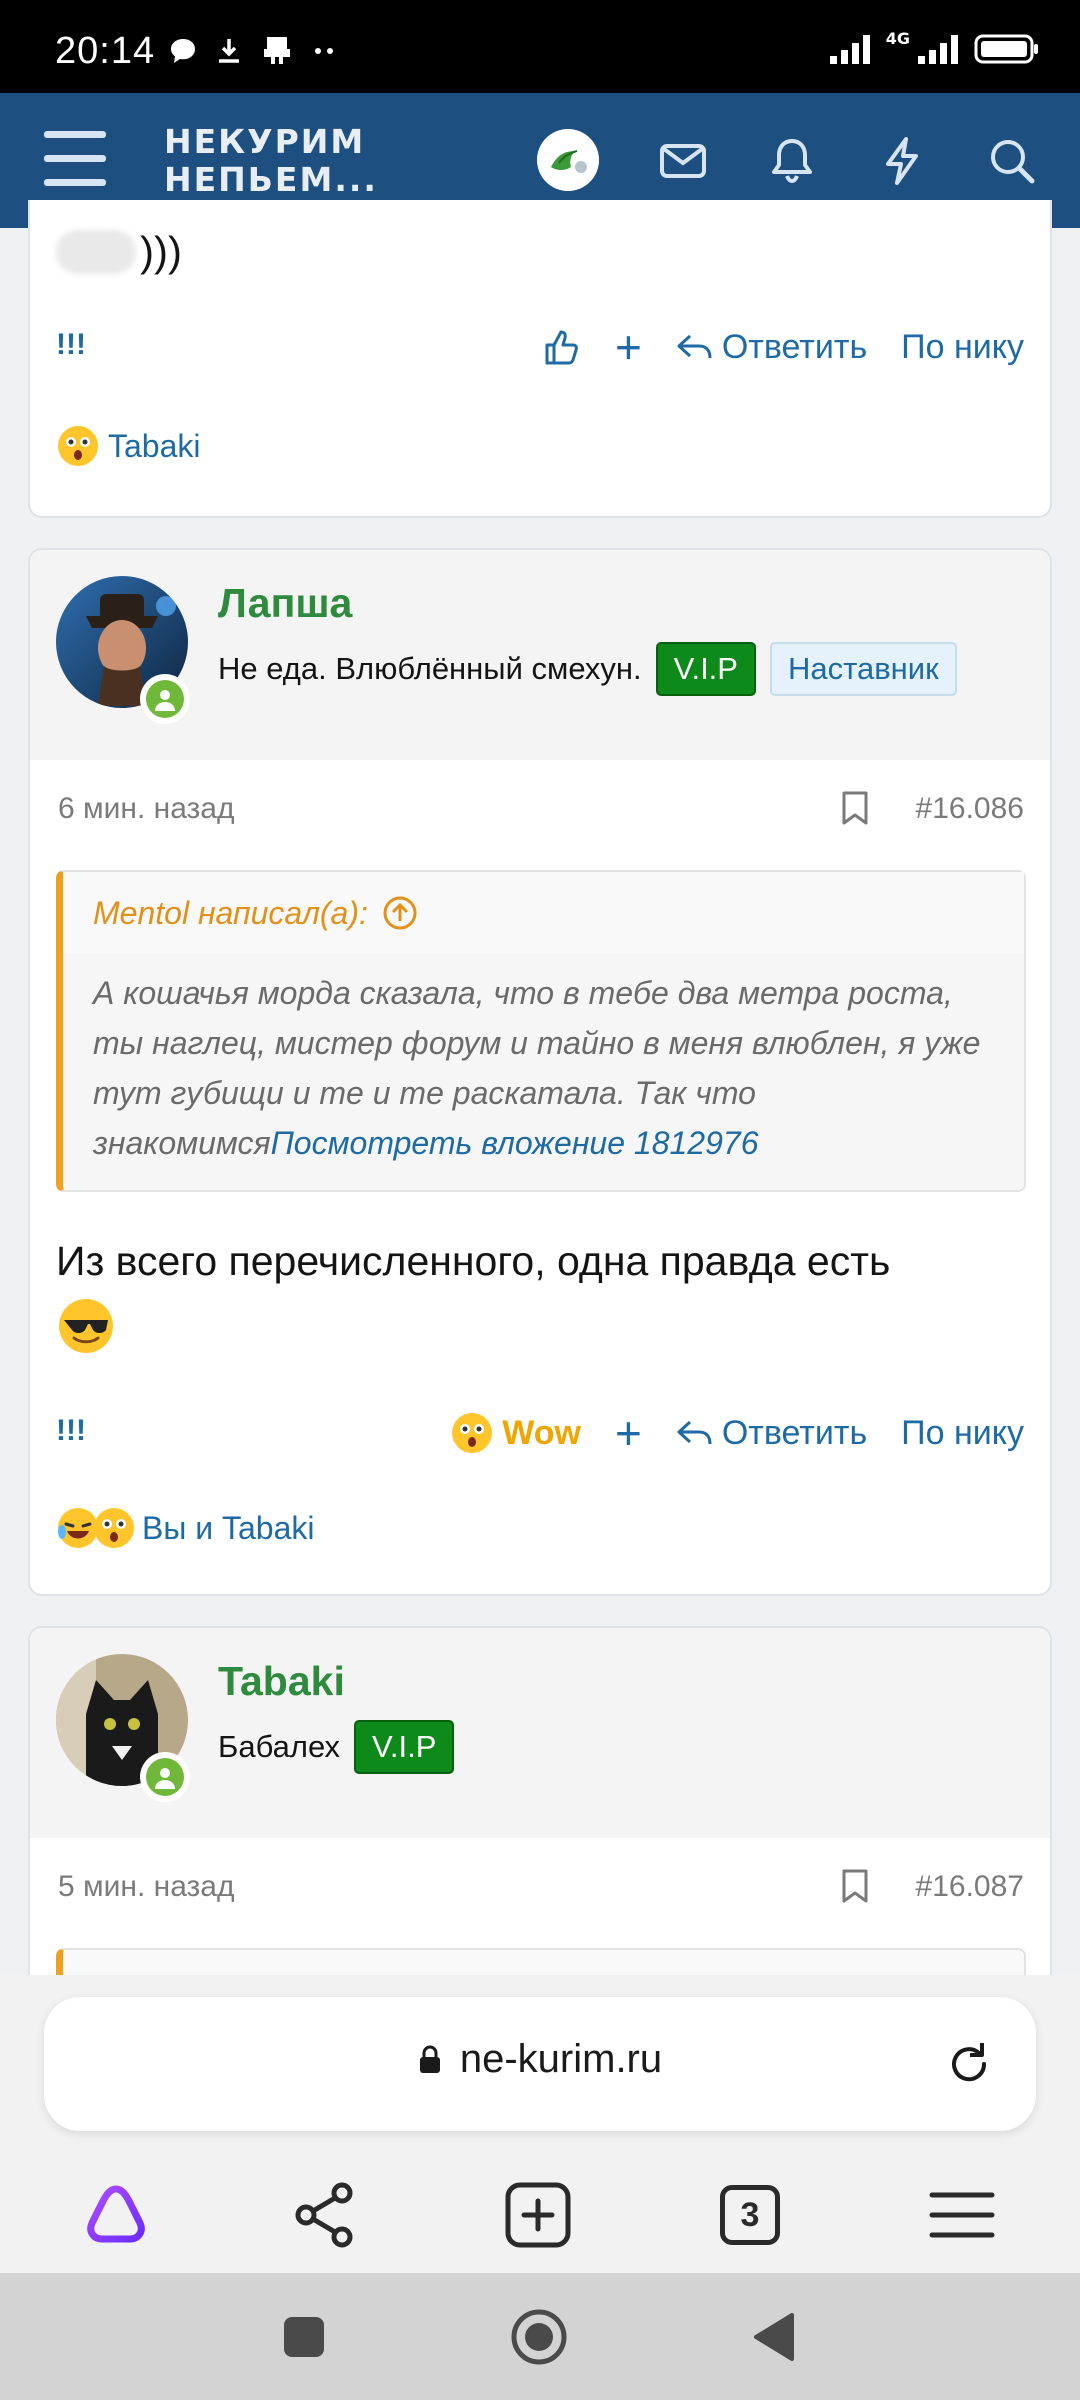  I want to click on sunglasses-emoji-icon, so click(86, 1326).